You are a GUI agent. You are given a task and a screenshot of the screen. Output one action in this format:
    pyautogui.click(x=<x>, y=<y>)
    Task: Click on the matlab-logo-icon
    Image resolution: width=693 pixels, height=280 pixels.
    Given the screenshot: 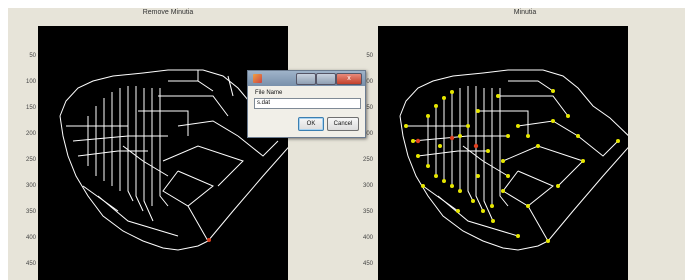 What is the action you would take?
    pyautogui.click(x=257, y=78)
    